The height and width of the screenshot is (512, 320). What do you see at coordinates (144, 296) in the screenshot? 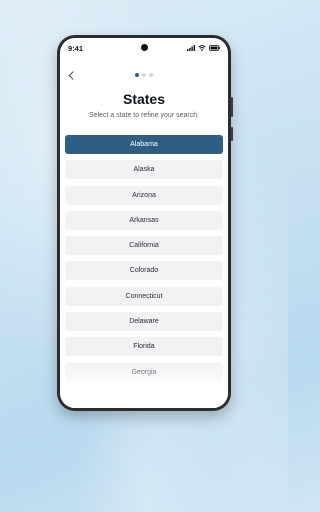
I see `state-option: Connecticut` at bounding box center [144, 296].